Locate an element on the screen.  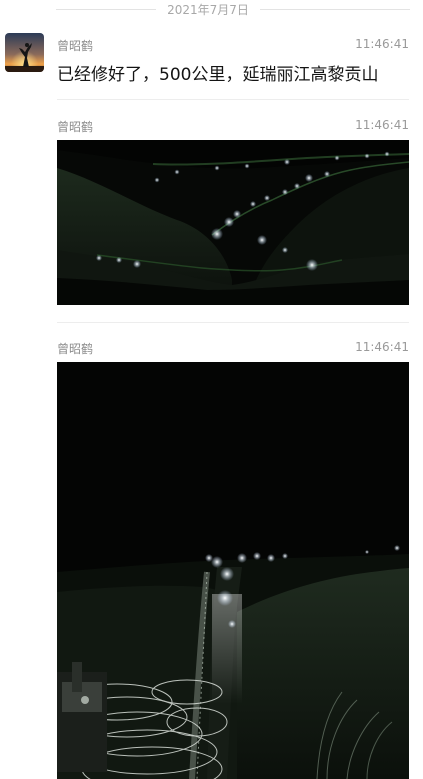
sender-avatar is located at coordinates (24, 52).